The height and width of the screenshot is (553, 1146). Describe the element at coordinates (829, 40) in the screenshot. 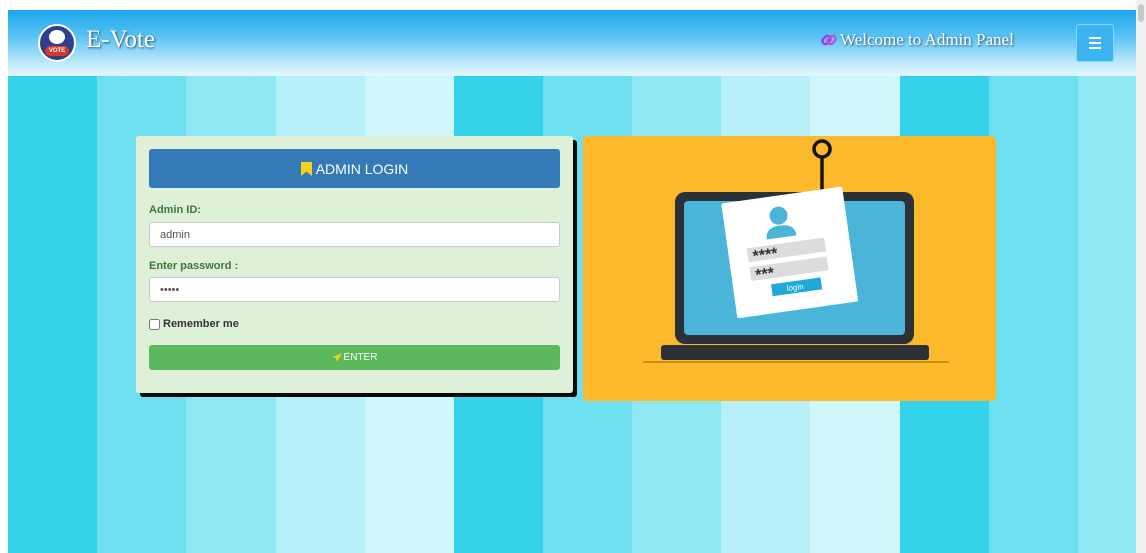

I see `link-icon` at that location.